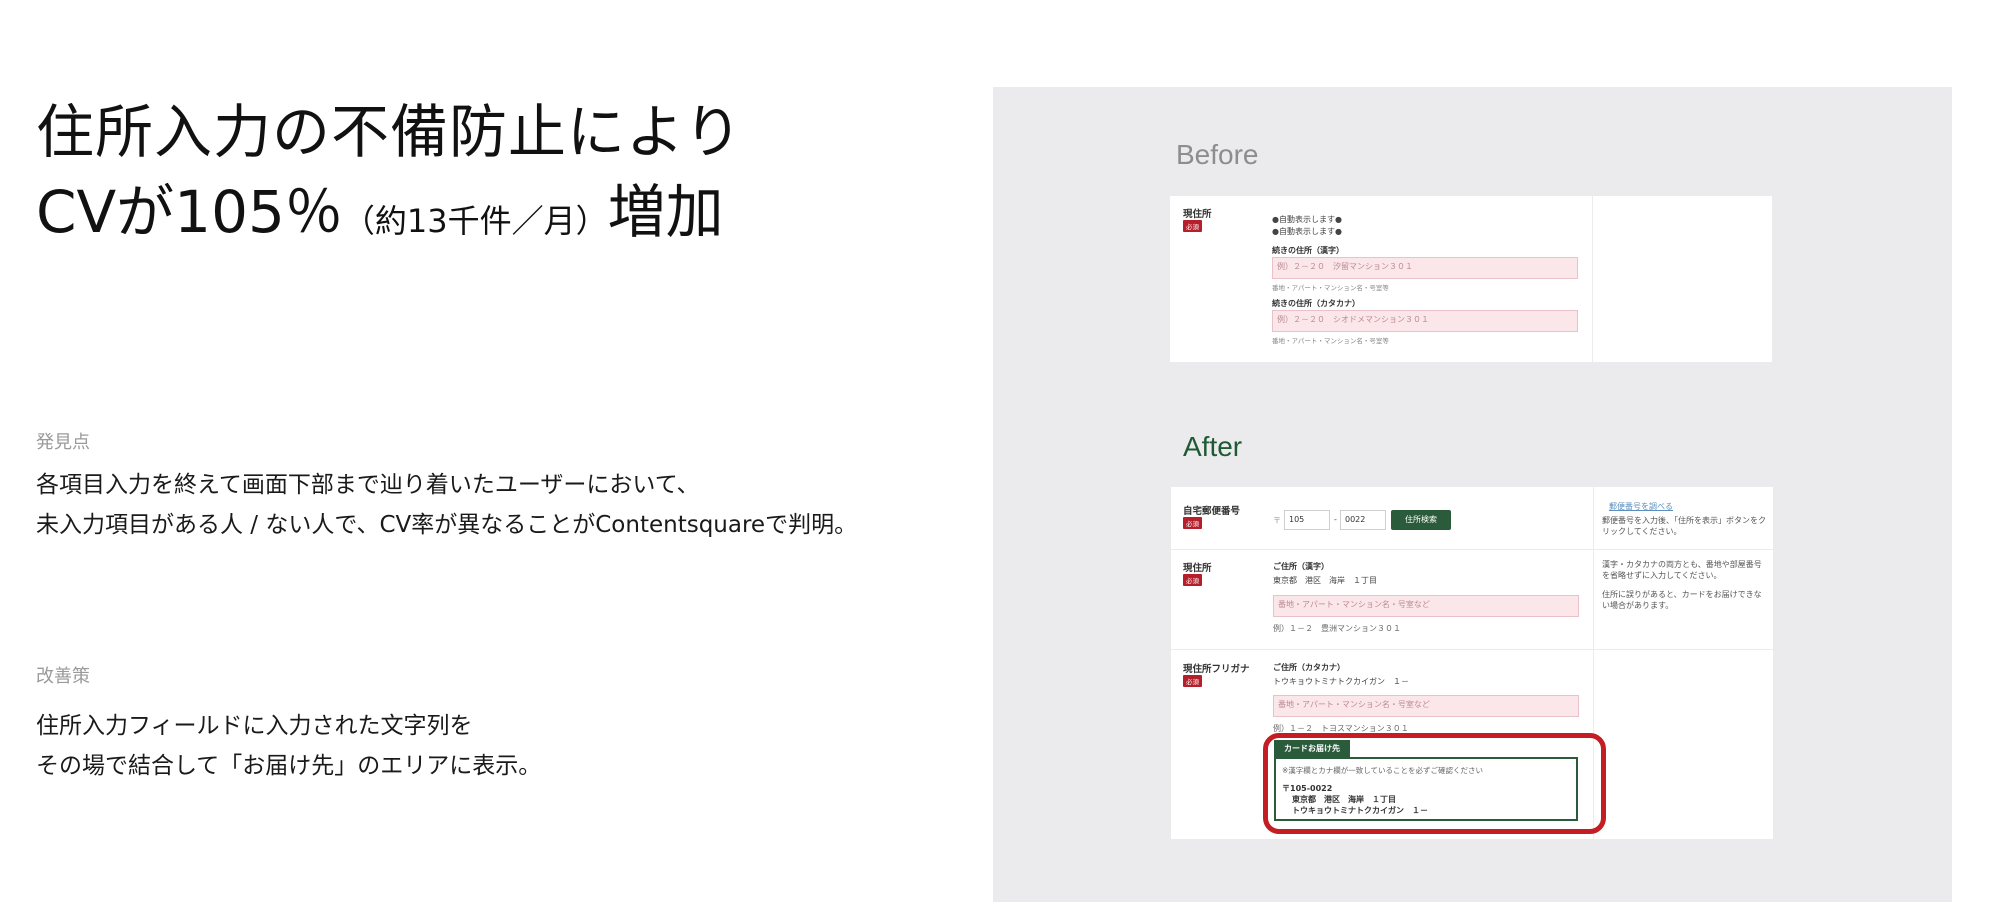  What do you see at coordinates (1308, 250) in the screenshot?
I see `kanji-label: 続きの住所（漢字）` at bounding box center [1308, 250].